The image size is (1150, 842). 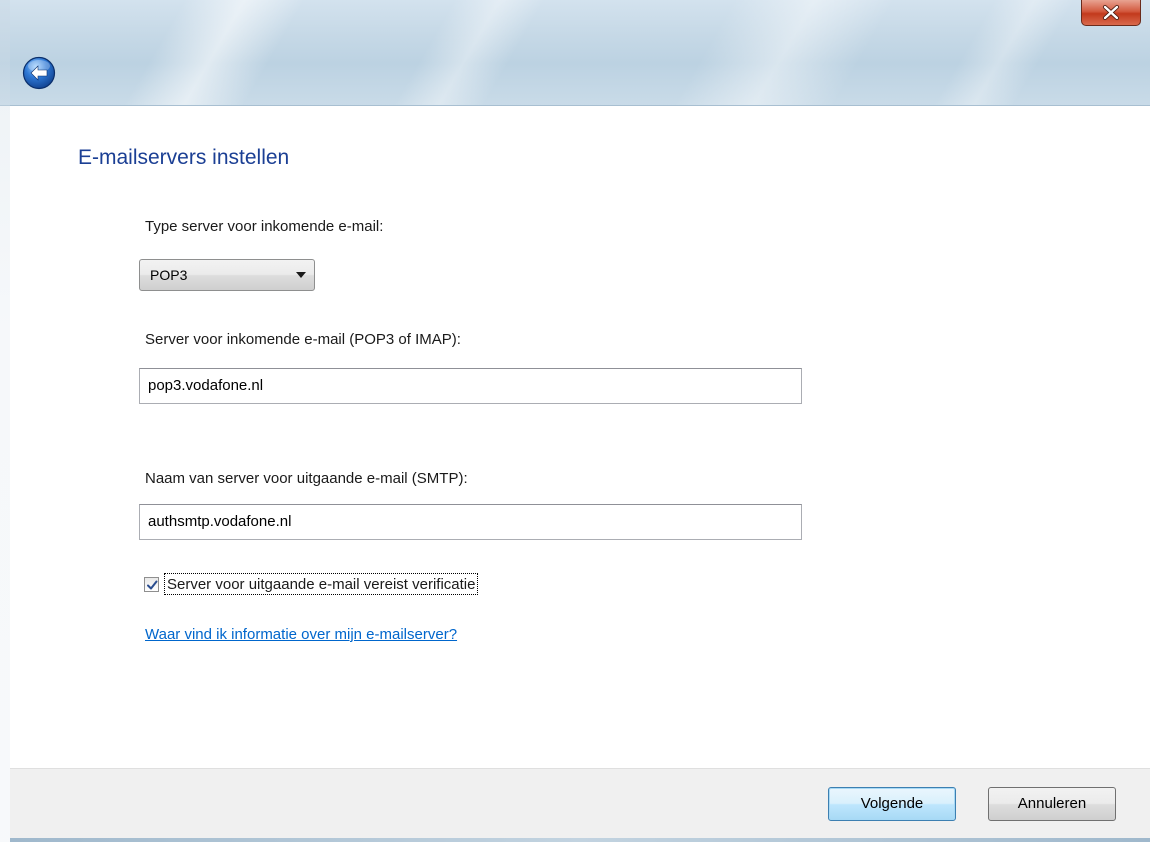 I want to click on back-button, so click(x=39, y=73).